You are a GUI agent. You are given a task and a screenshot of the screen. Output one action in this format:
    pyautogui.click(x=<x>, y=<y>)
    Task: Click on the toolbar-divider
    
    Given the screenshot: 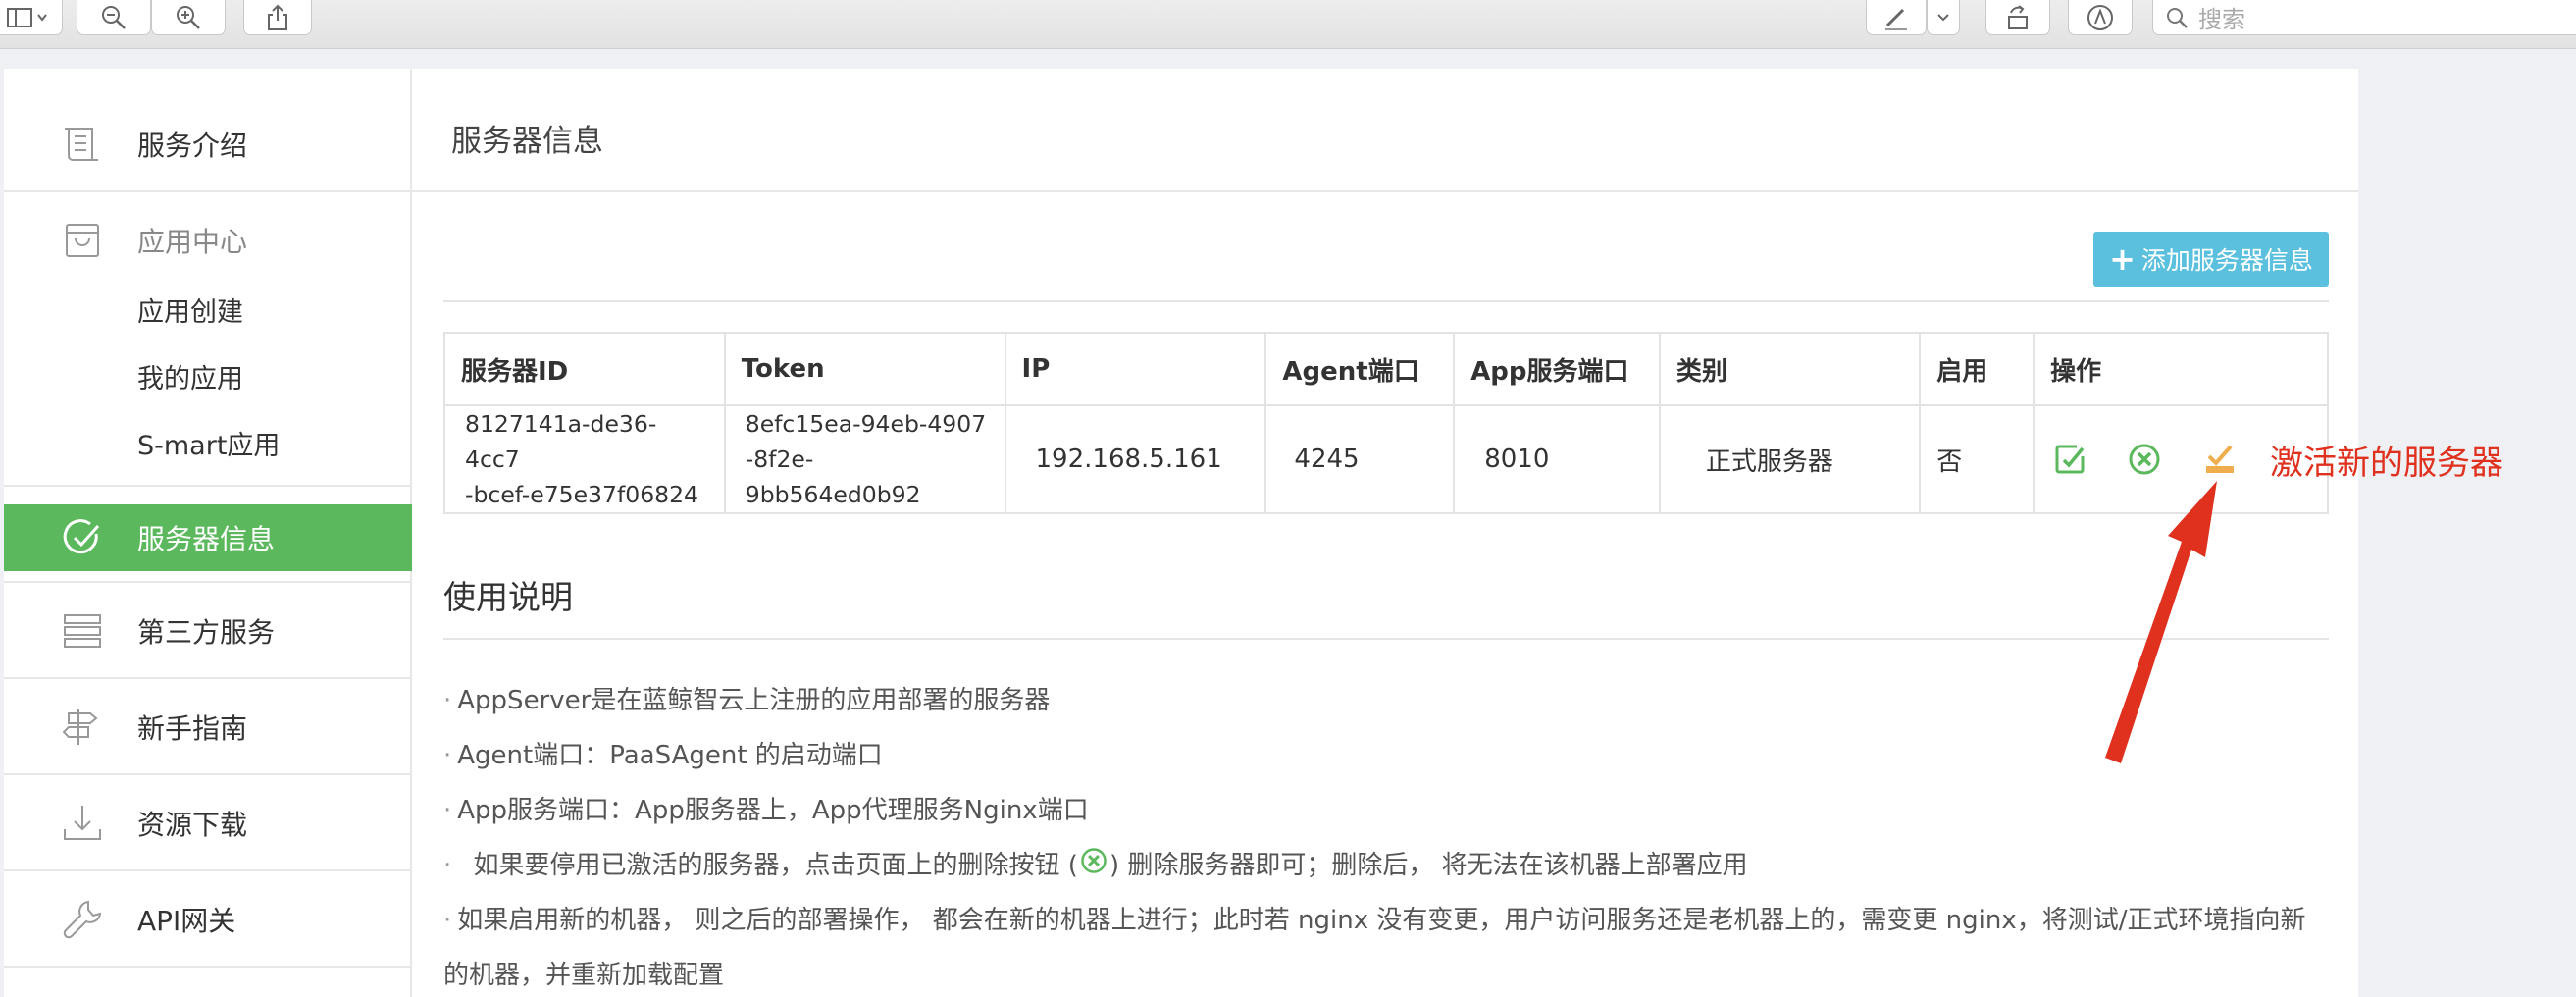 What is the action you would take?
    pyautogui.click(x=1386, y=301)
    